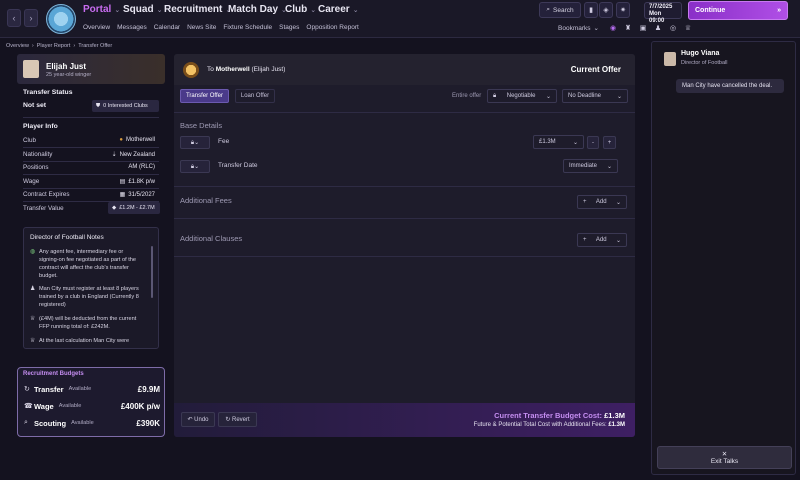 The image size is (800, 480). What do you see at coordinates (559, 415) in the screenshot?
I see `budget-cost-line: Current Transfer Budget Cost: £1.3M` at bounding box center [559, 415].